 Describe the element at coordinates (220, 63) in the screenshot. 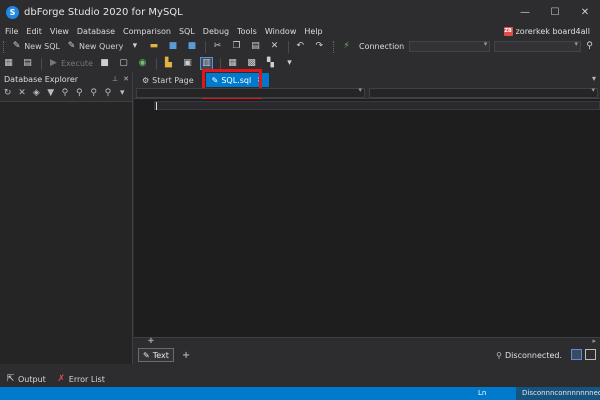

I see `toolbar-separator` at that location.